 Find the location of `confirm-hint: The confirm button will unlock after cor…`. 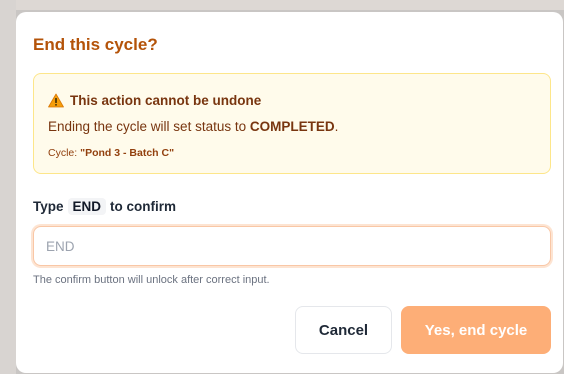

confirm-hint: The confirm button will unlock after cor… is located at coordinates (151, 280).